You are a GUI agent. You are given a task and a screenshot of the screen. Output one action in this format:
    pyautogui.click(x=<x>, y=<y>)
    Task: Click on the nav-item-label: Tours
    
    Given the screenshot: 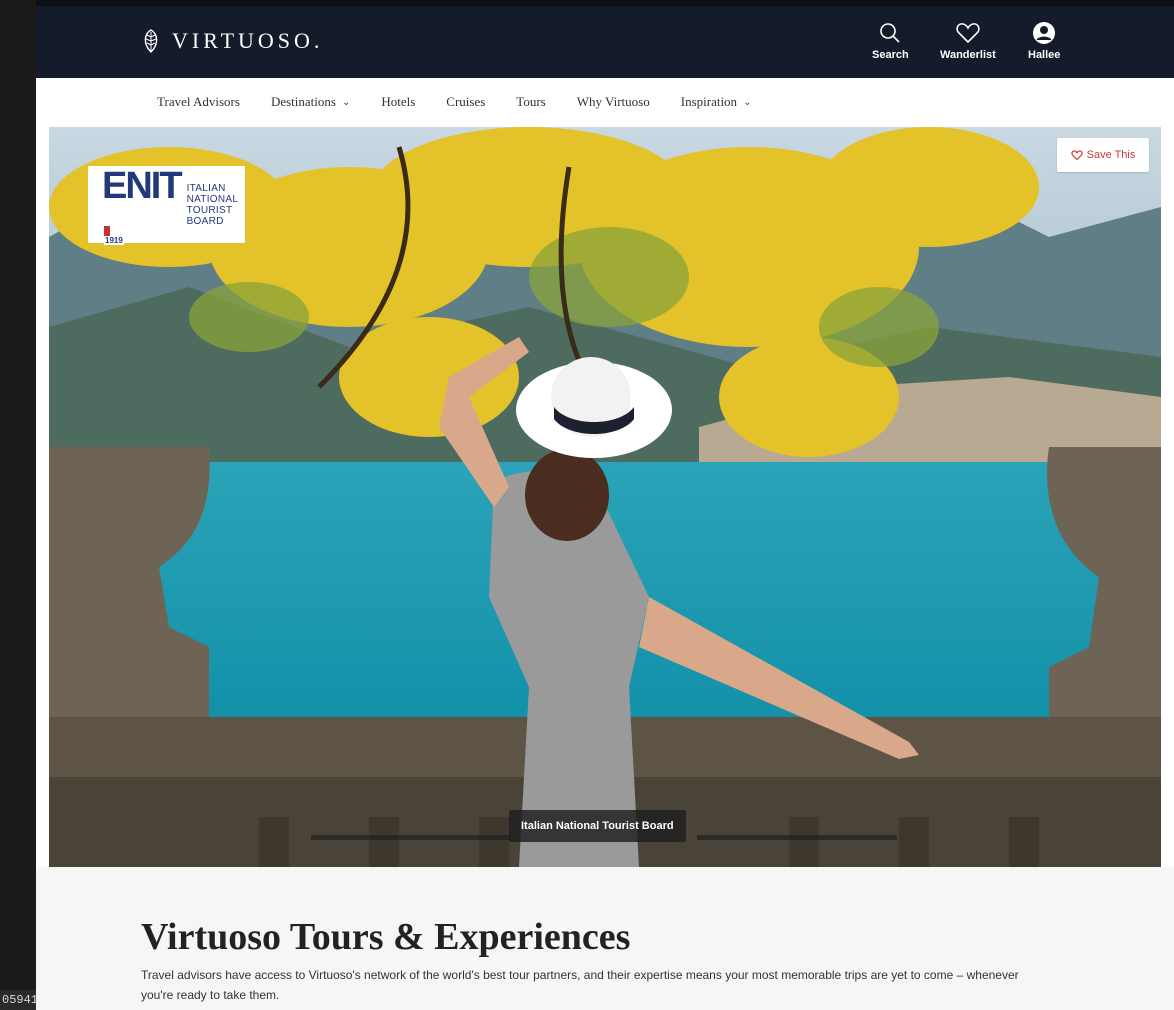 What is the action you would take?
    pyautogui.click(x=531, y=101)
    